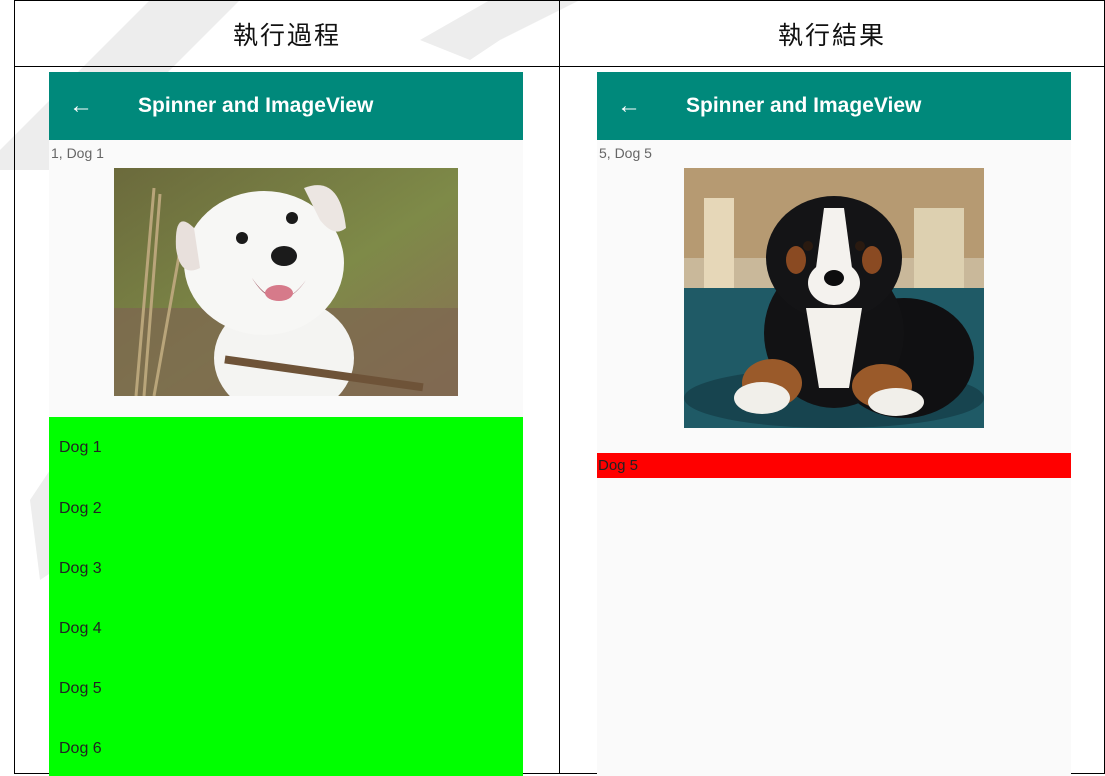 Image resolution: width=1105 pixels, height=776 pixels. What do you see at coordinates (286, 509) in the screenshot?
I see `dropdown-item: Dog 2` at bounding box center [286, 509].